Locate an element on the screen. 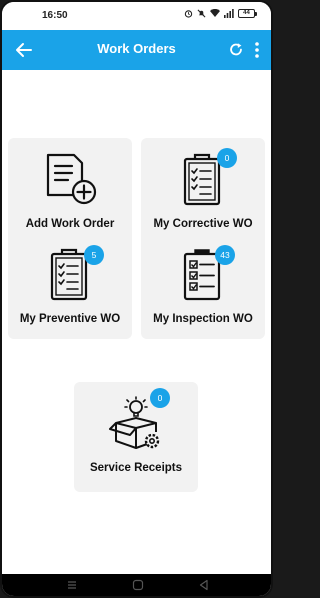 This screenshot has height=598, width=320. status-icons: 44 is located at coordinates (220, 13).